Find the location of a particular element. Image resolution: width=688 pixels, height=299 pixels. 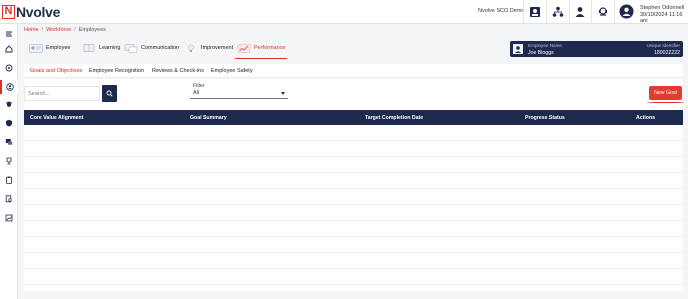

new-goal-highlight is located at coordinates (665, 102).